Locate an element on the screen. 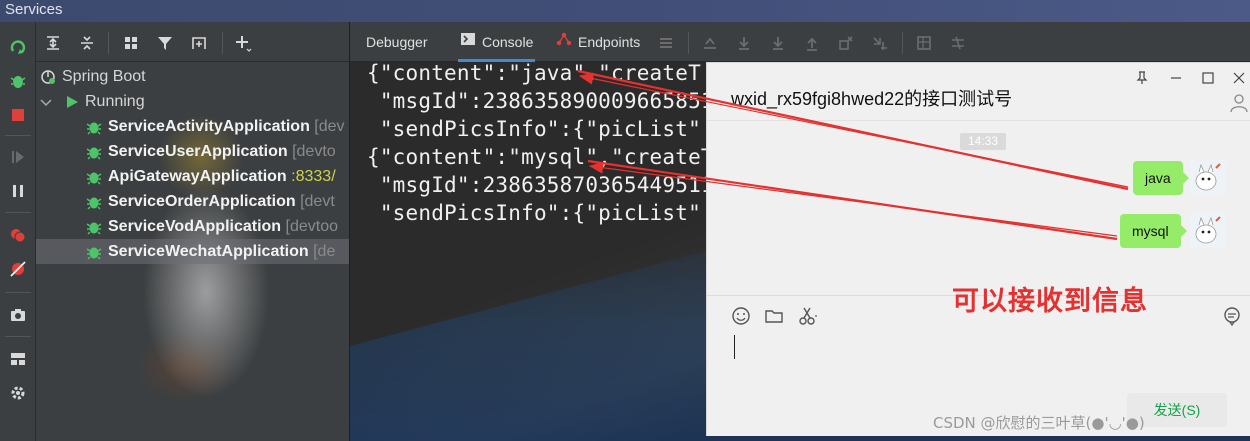 The height and width of the screenshot is (441, 1250). tree-item-port-link: :8333/ is located at coordinates (313, 176).